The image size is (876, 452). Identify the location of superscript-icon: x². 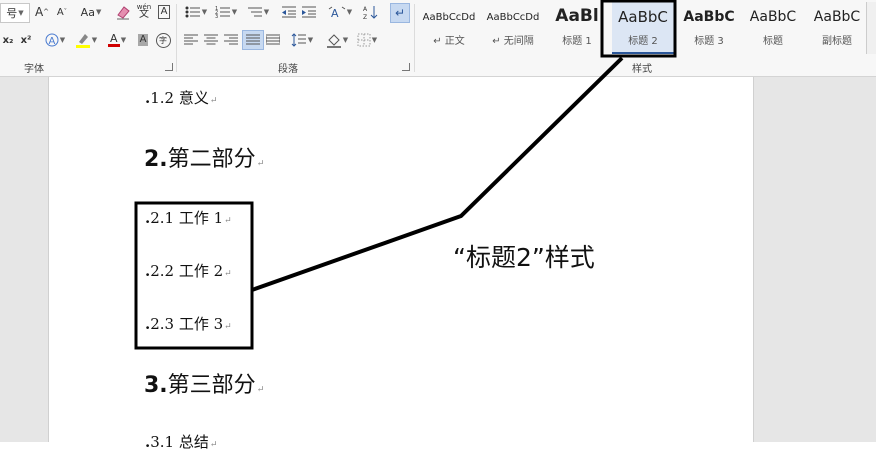
(26, 40).